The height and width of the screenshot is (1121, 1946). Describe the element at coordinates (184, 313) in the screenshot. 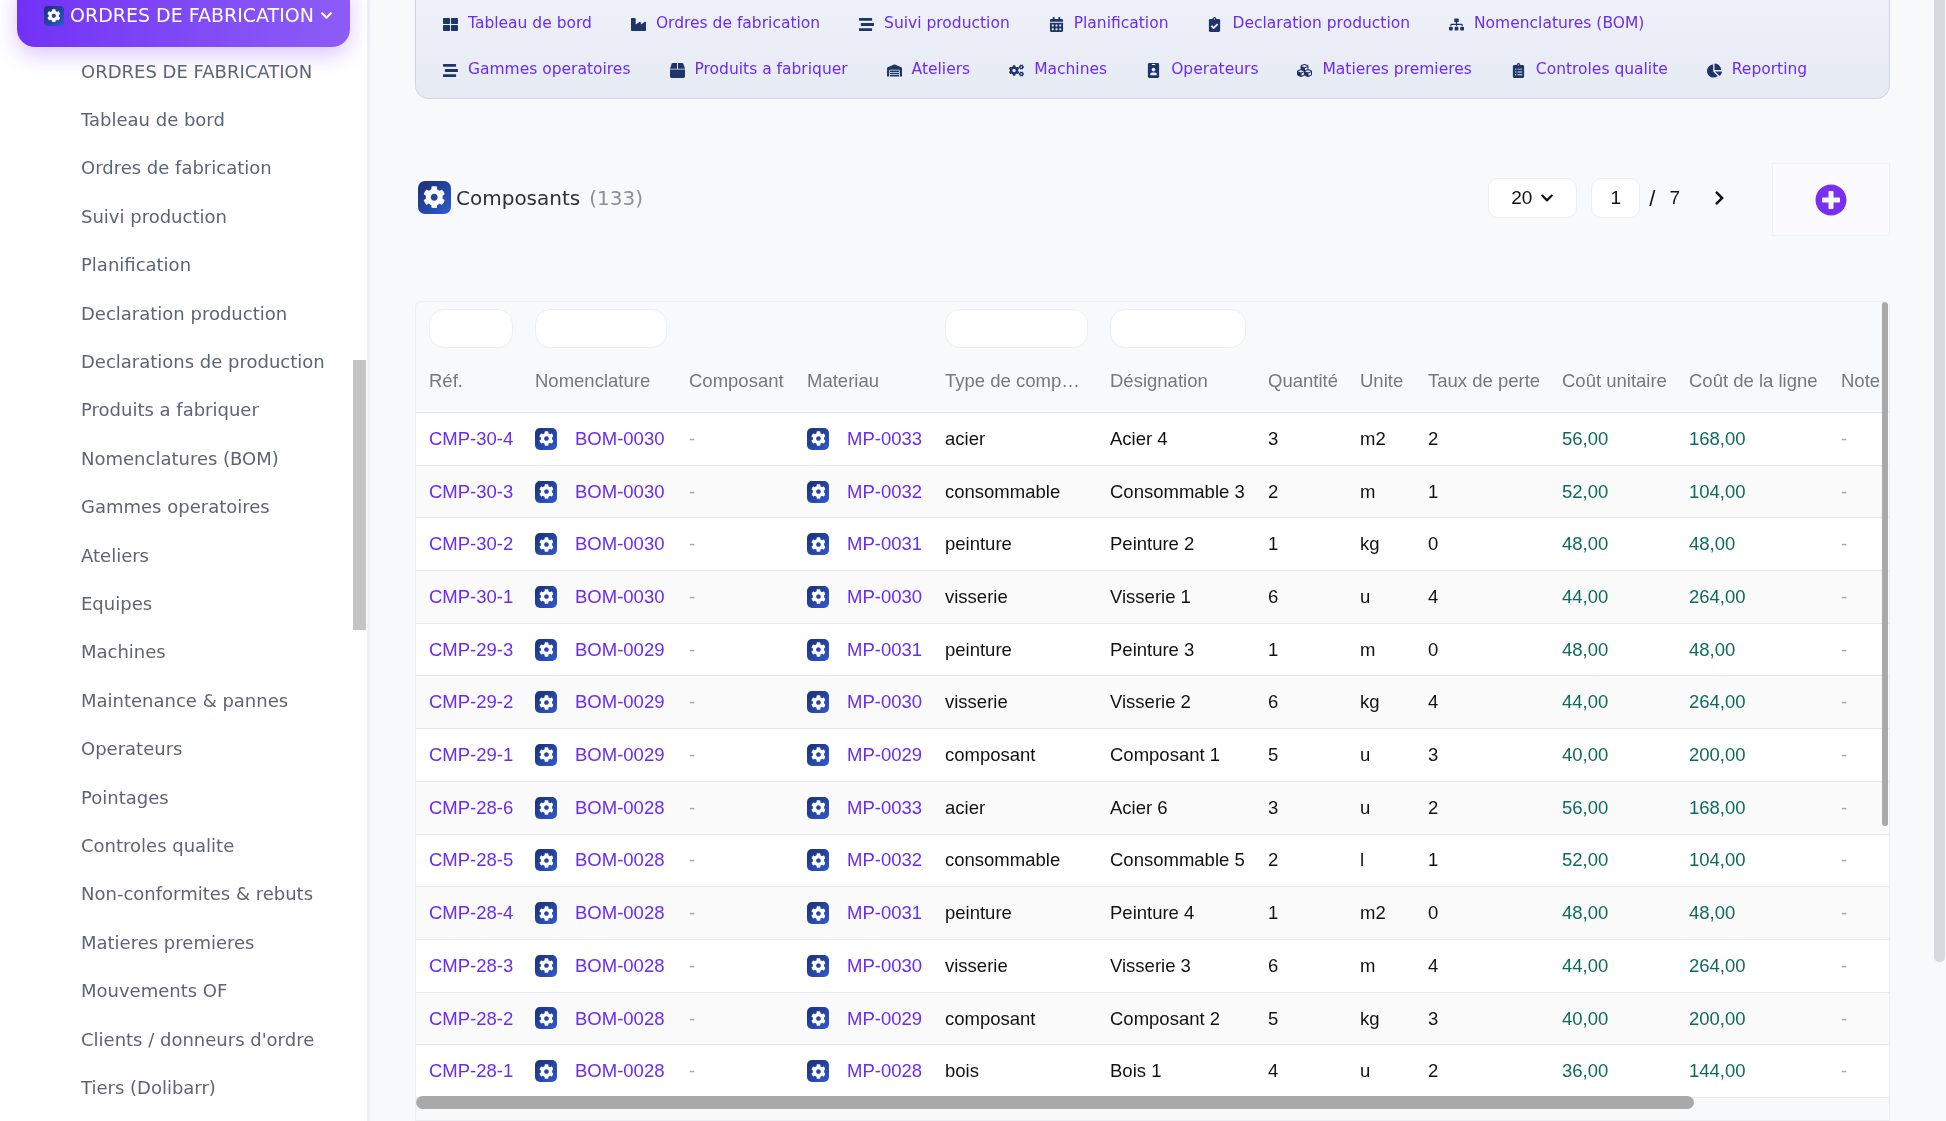

I see `sidebar-item: Declaration production` at that location.